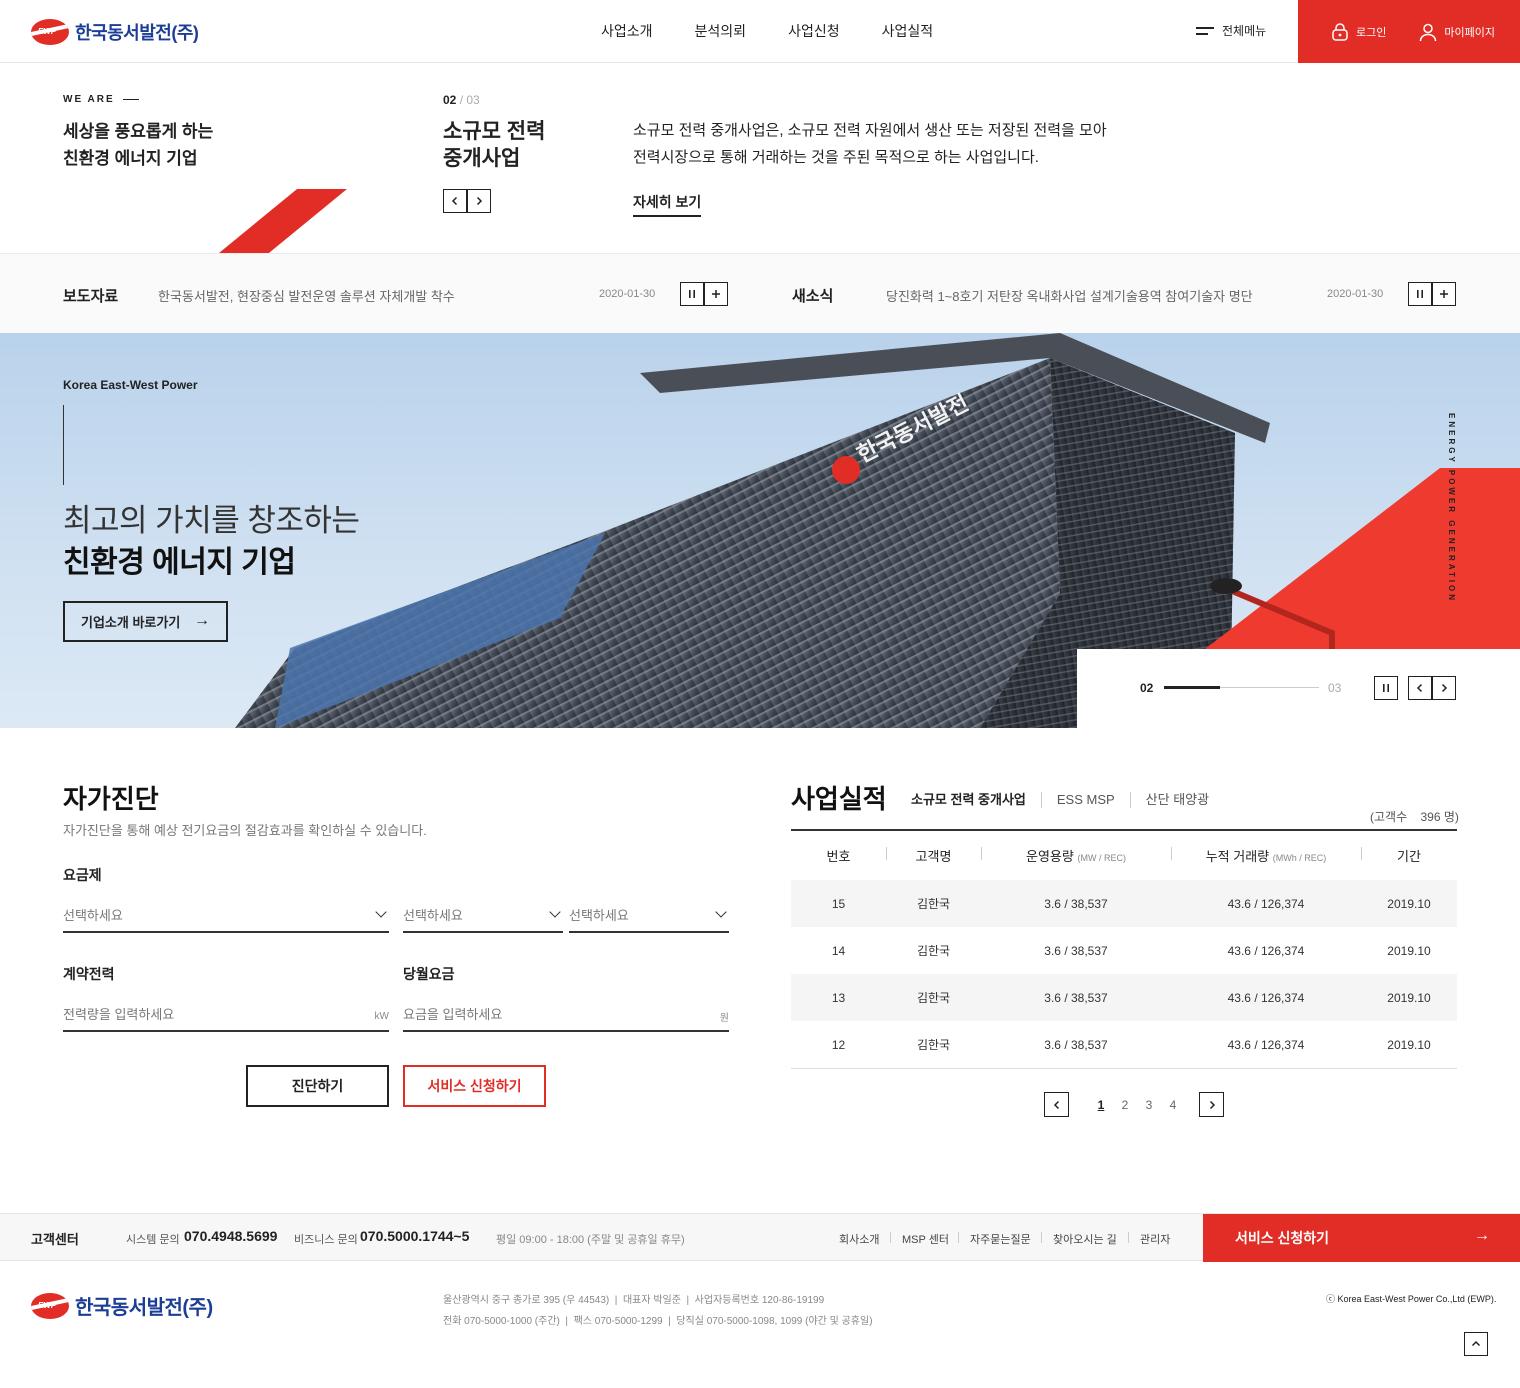 The width and height of the screenshot is (1520, 1388). I want to click on business-slide-current: 02, so click(450, 100).